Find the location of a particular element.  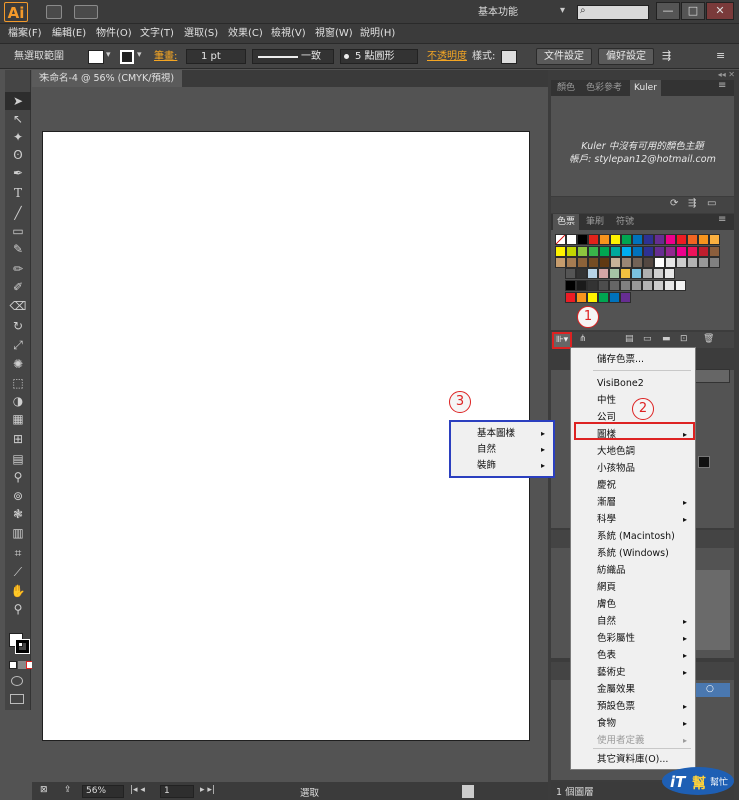

selection-tool-icon: ➤ is located at coordinates (18, 101).